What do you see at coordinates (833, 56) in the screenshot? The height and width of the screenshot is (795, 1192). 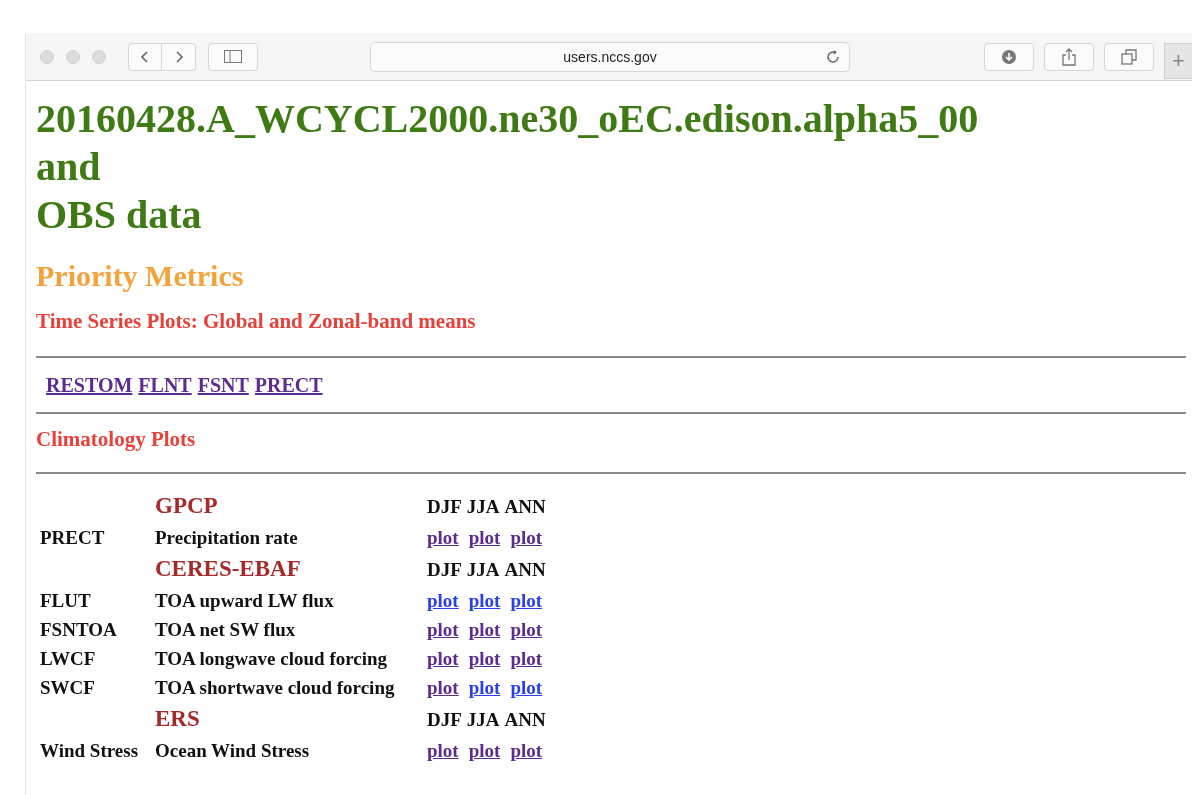 I see `reload-icon` at bounding box center [833, 56].